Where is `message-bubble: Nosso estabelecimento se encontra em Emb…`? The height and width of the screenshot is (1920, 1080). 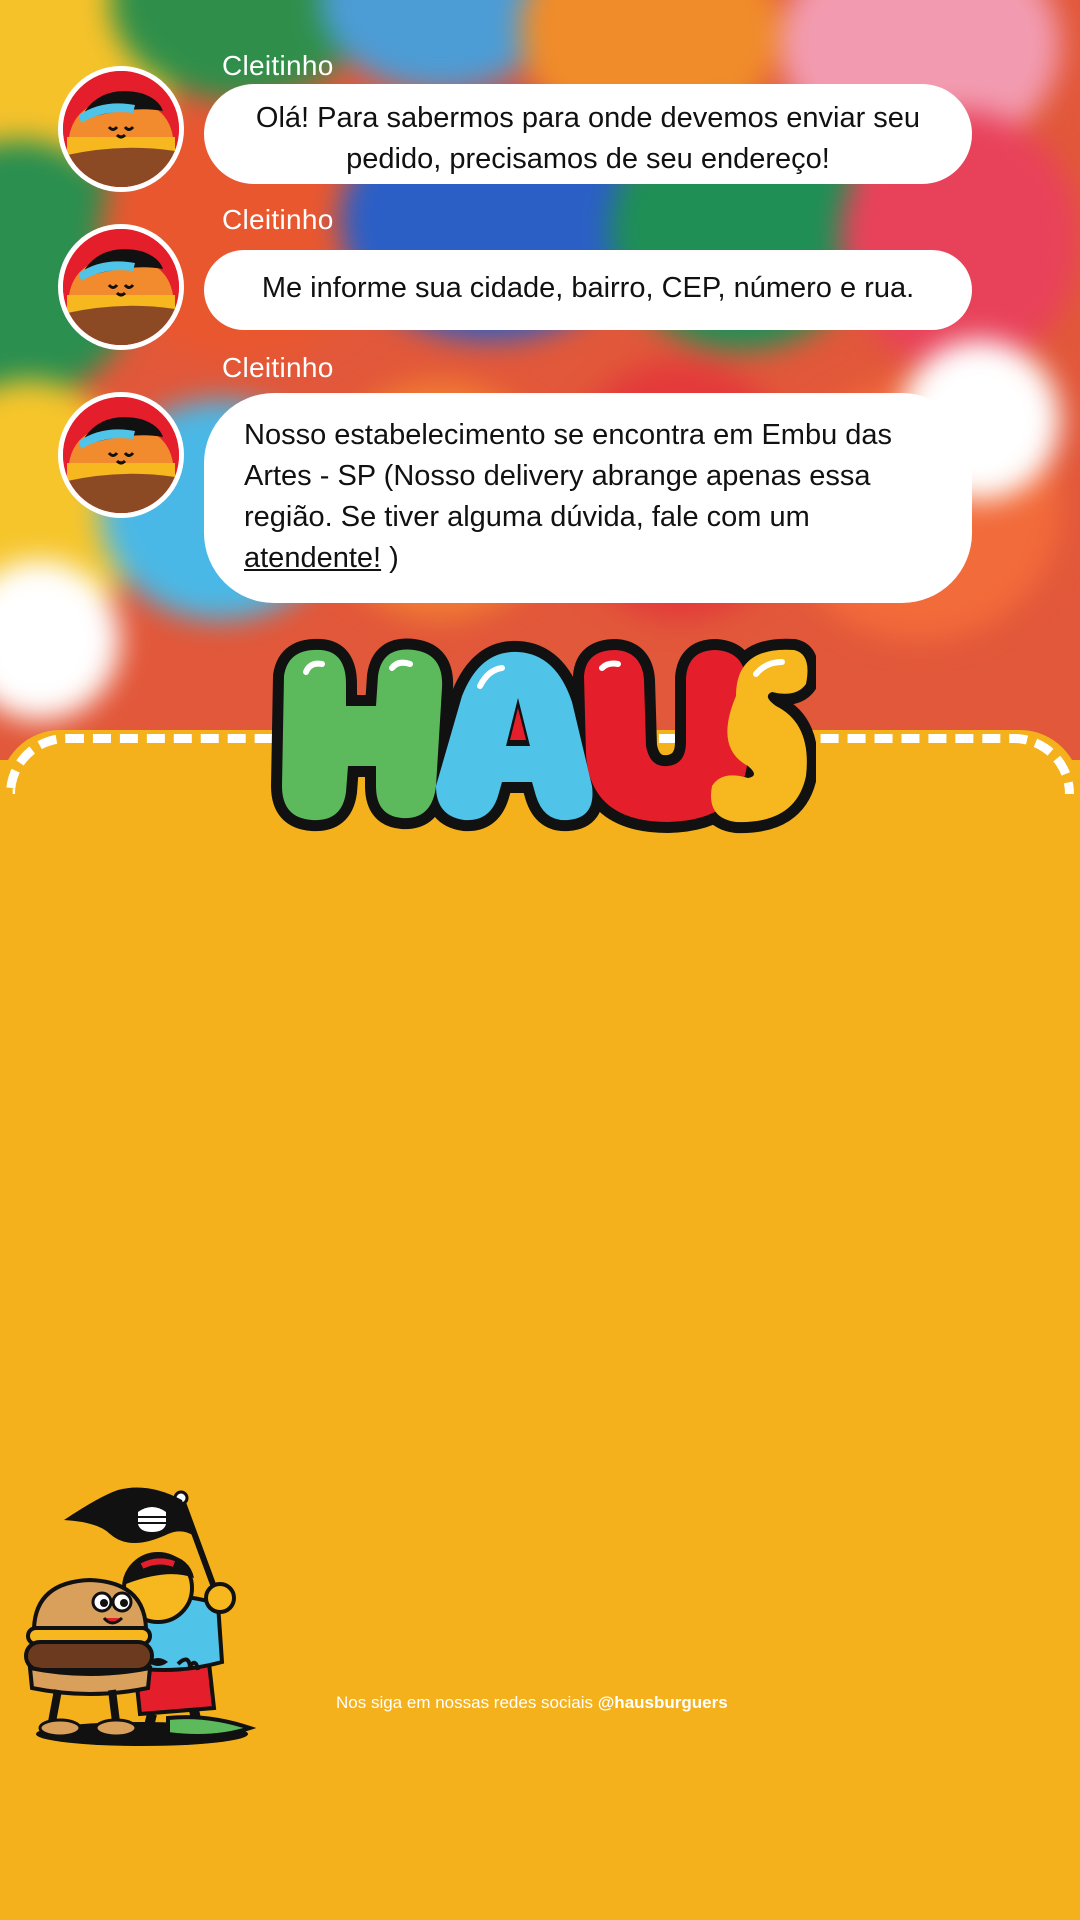
message-bubble: Nosso estabelecimento se encontra em Emb… is located at coordinates (588, 498).